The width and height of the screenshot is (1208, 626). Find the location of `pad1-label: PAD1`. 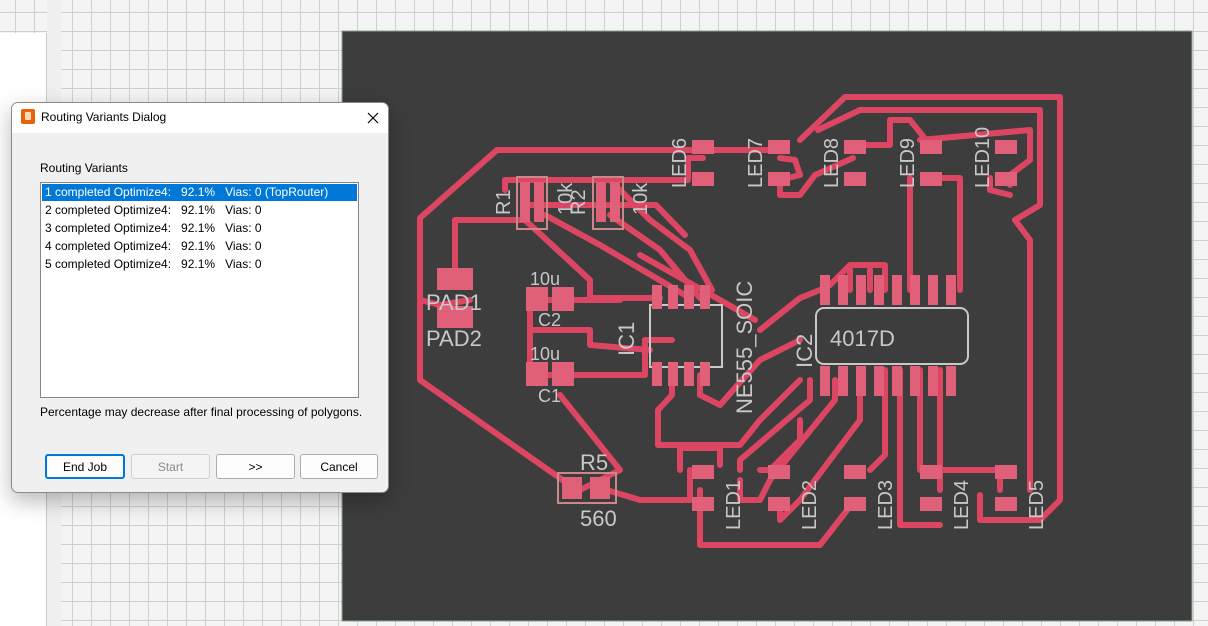

pad1-label: PAD1 is located at coordinates (454, 302).